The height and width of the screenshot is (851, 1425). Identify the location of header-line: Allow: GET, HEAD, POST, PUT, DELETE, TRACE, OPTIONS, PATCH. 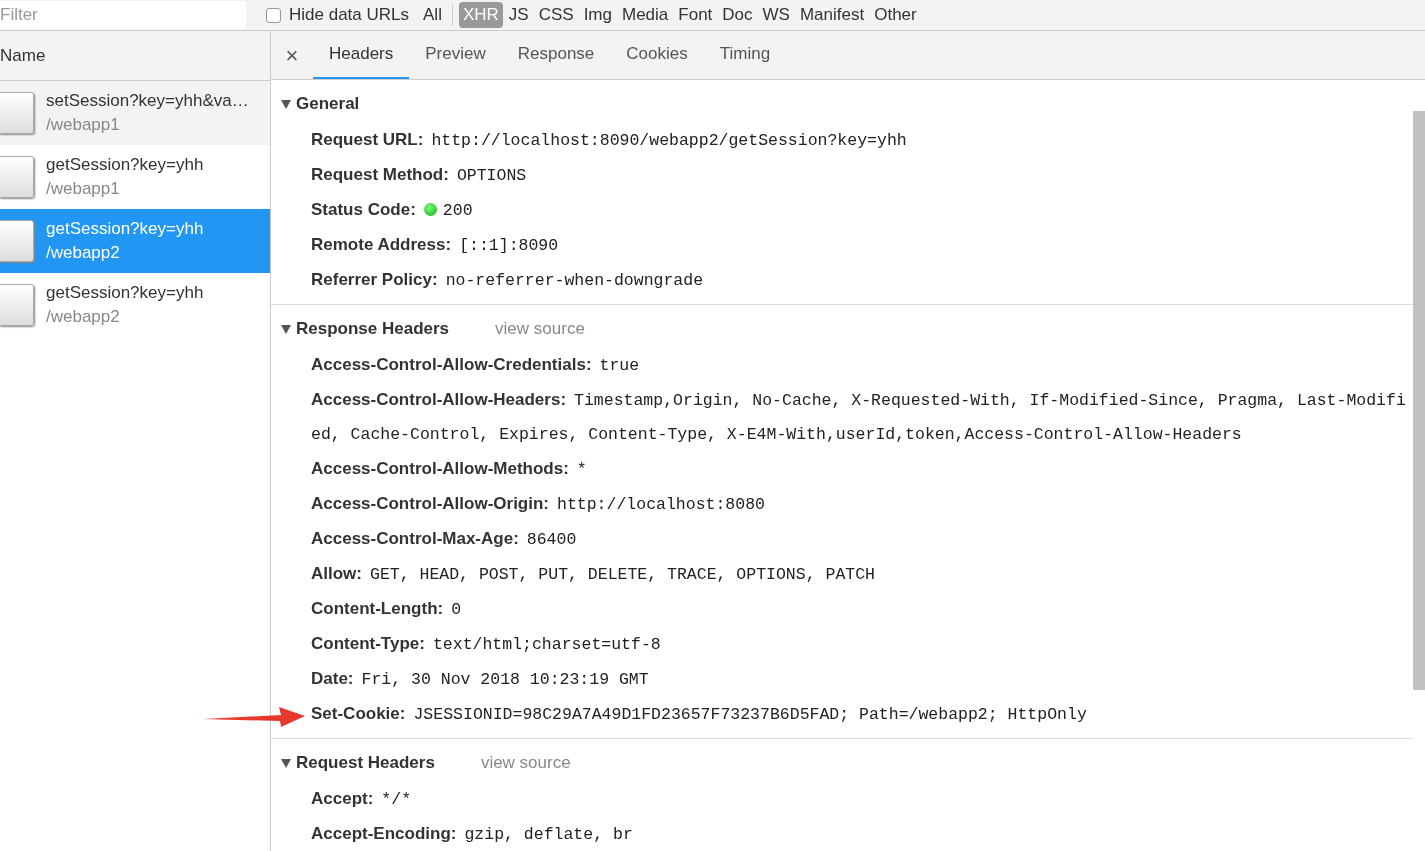
(593, 574).